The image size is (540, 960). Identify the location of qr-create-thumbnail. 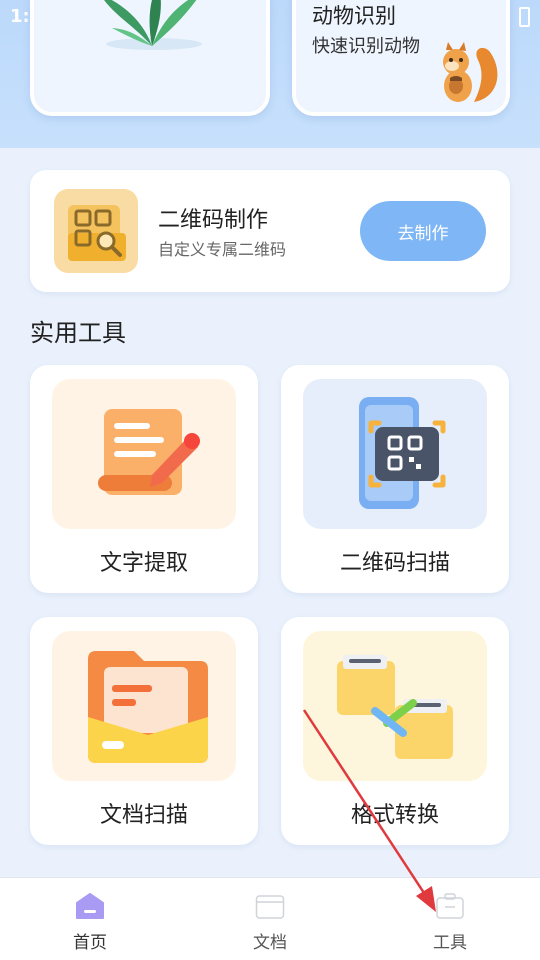
(96, 231).